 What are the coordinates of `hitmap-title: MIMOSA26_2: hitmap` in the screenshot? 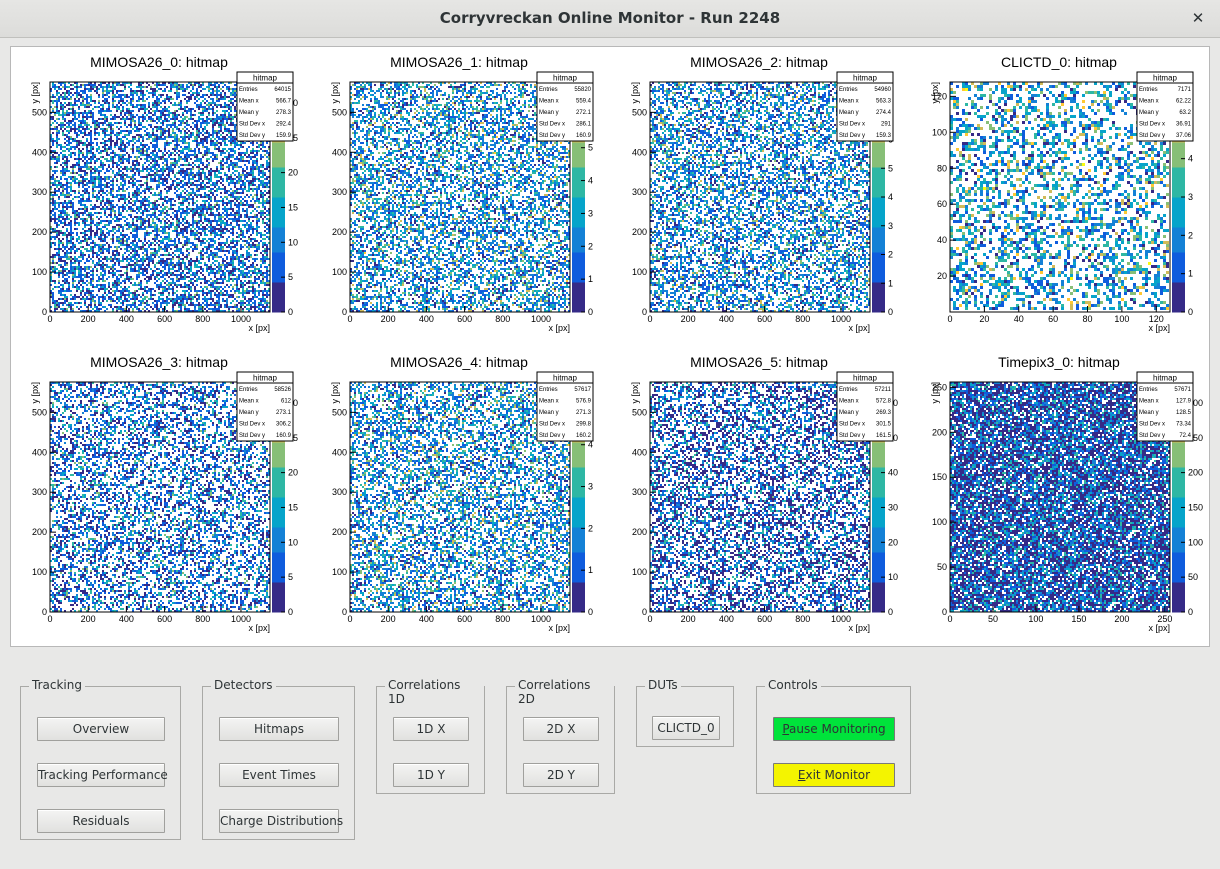 It's located at (759, 62).